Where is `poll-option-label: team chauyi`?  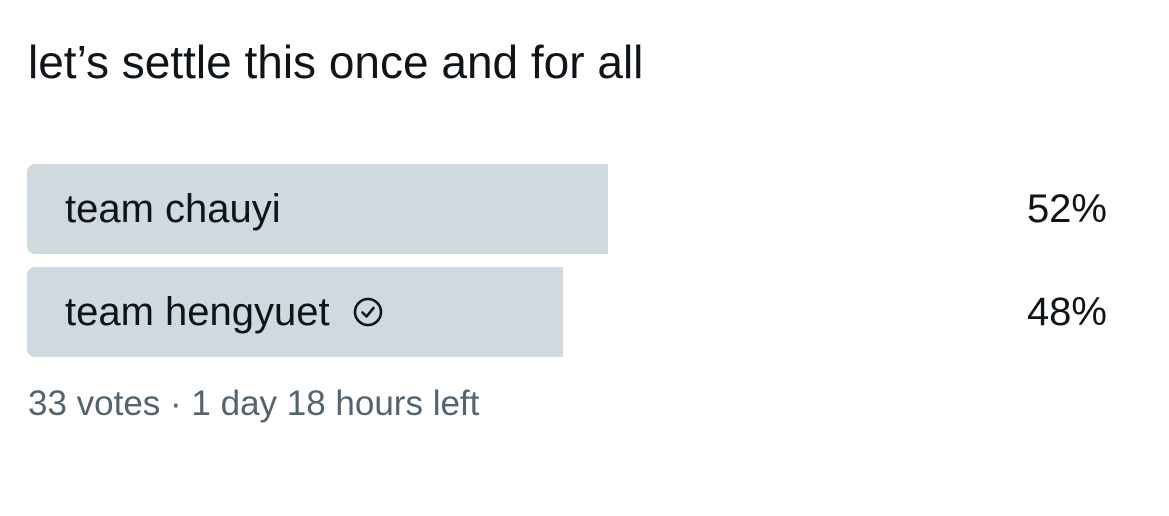
poll-option-label: team chauyi is located at coordinates (173, 209).